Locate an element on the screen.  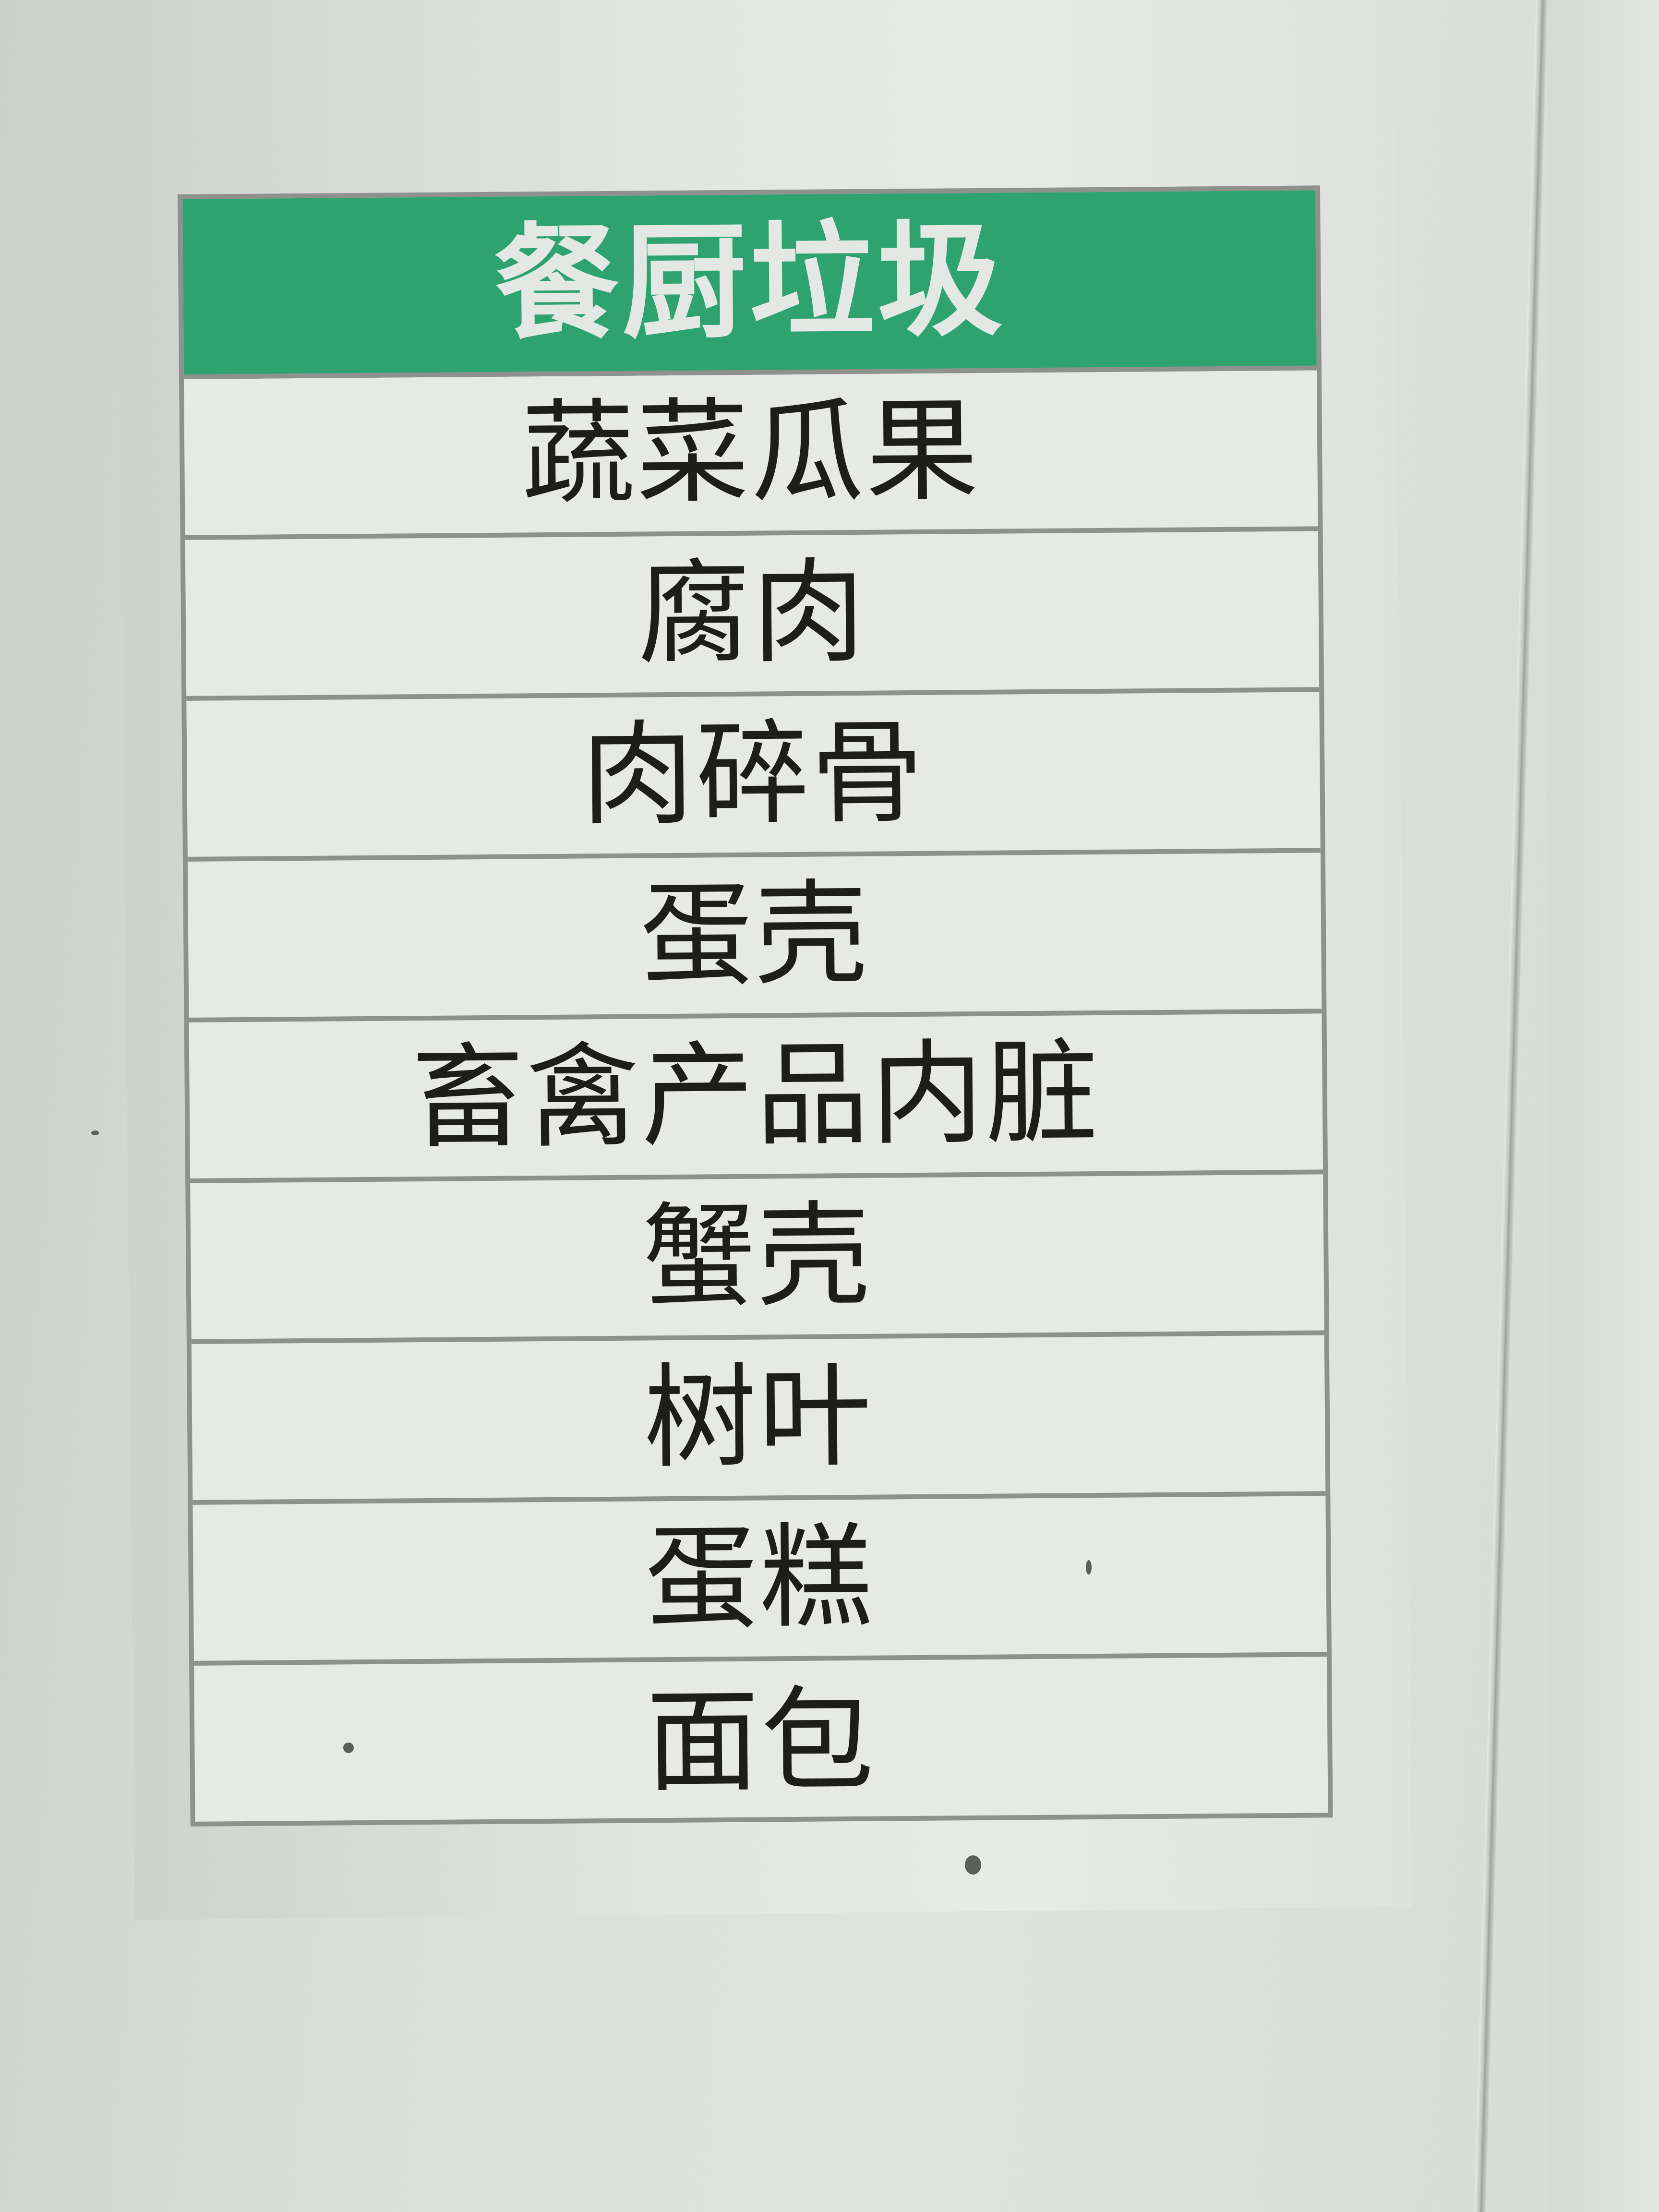
list-item: 畜禽产品内脏 is located at coordinates (756, 1098).